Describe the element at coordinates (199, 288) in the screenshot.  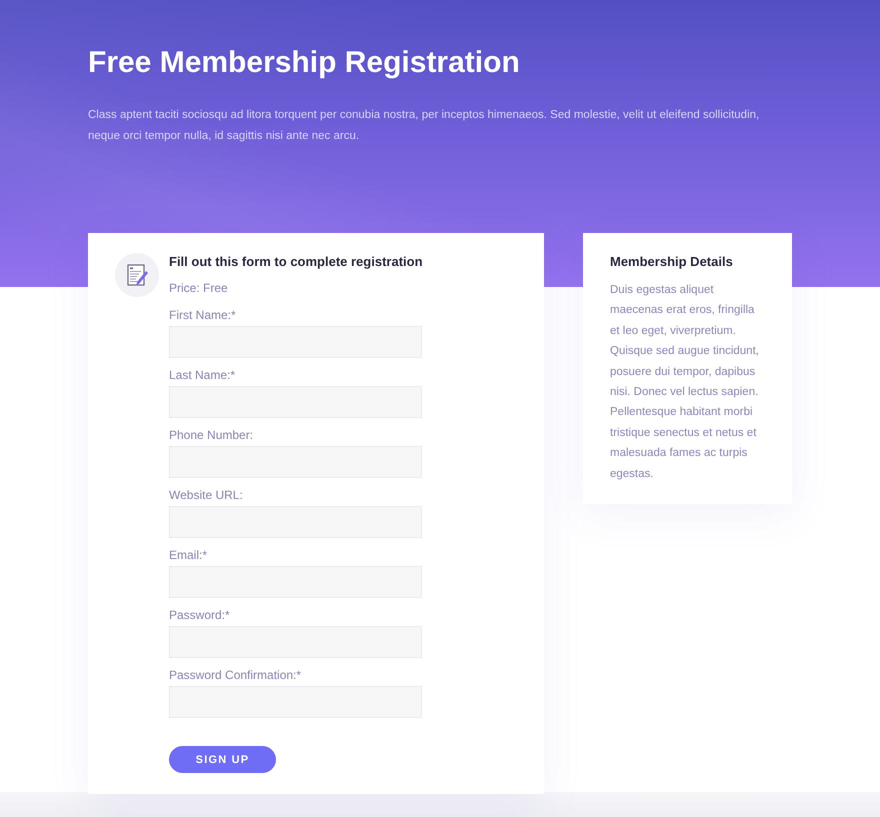
I see `price-text: Price: Free` at that location.